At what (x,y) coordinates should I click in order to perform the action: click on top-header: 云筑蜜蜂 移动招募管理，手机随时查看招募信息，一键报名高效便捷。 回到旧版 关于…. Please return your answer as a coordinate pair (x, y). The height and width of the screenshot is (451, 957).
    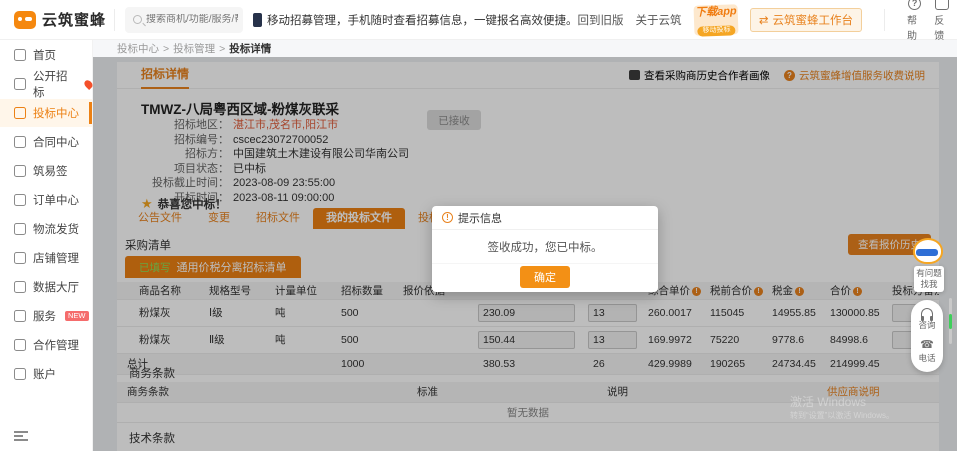
    Looking at the image, I should click on (478, 21).